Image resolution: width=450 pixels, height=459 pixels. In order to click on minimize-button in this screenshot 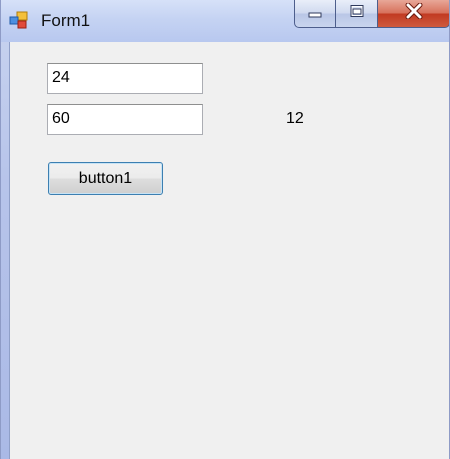, I will do `click(315, 14)`.